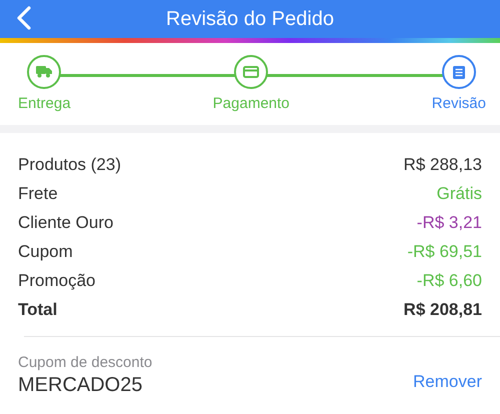 This screenshot has height=414, width=500. Describe the element at coordinates (38, 310) in the screenshot. I see `summary-label: Total` at that location.